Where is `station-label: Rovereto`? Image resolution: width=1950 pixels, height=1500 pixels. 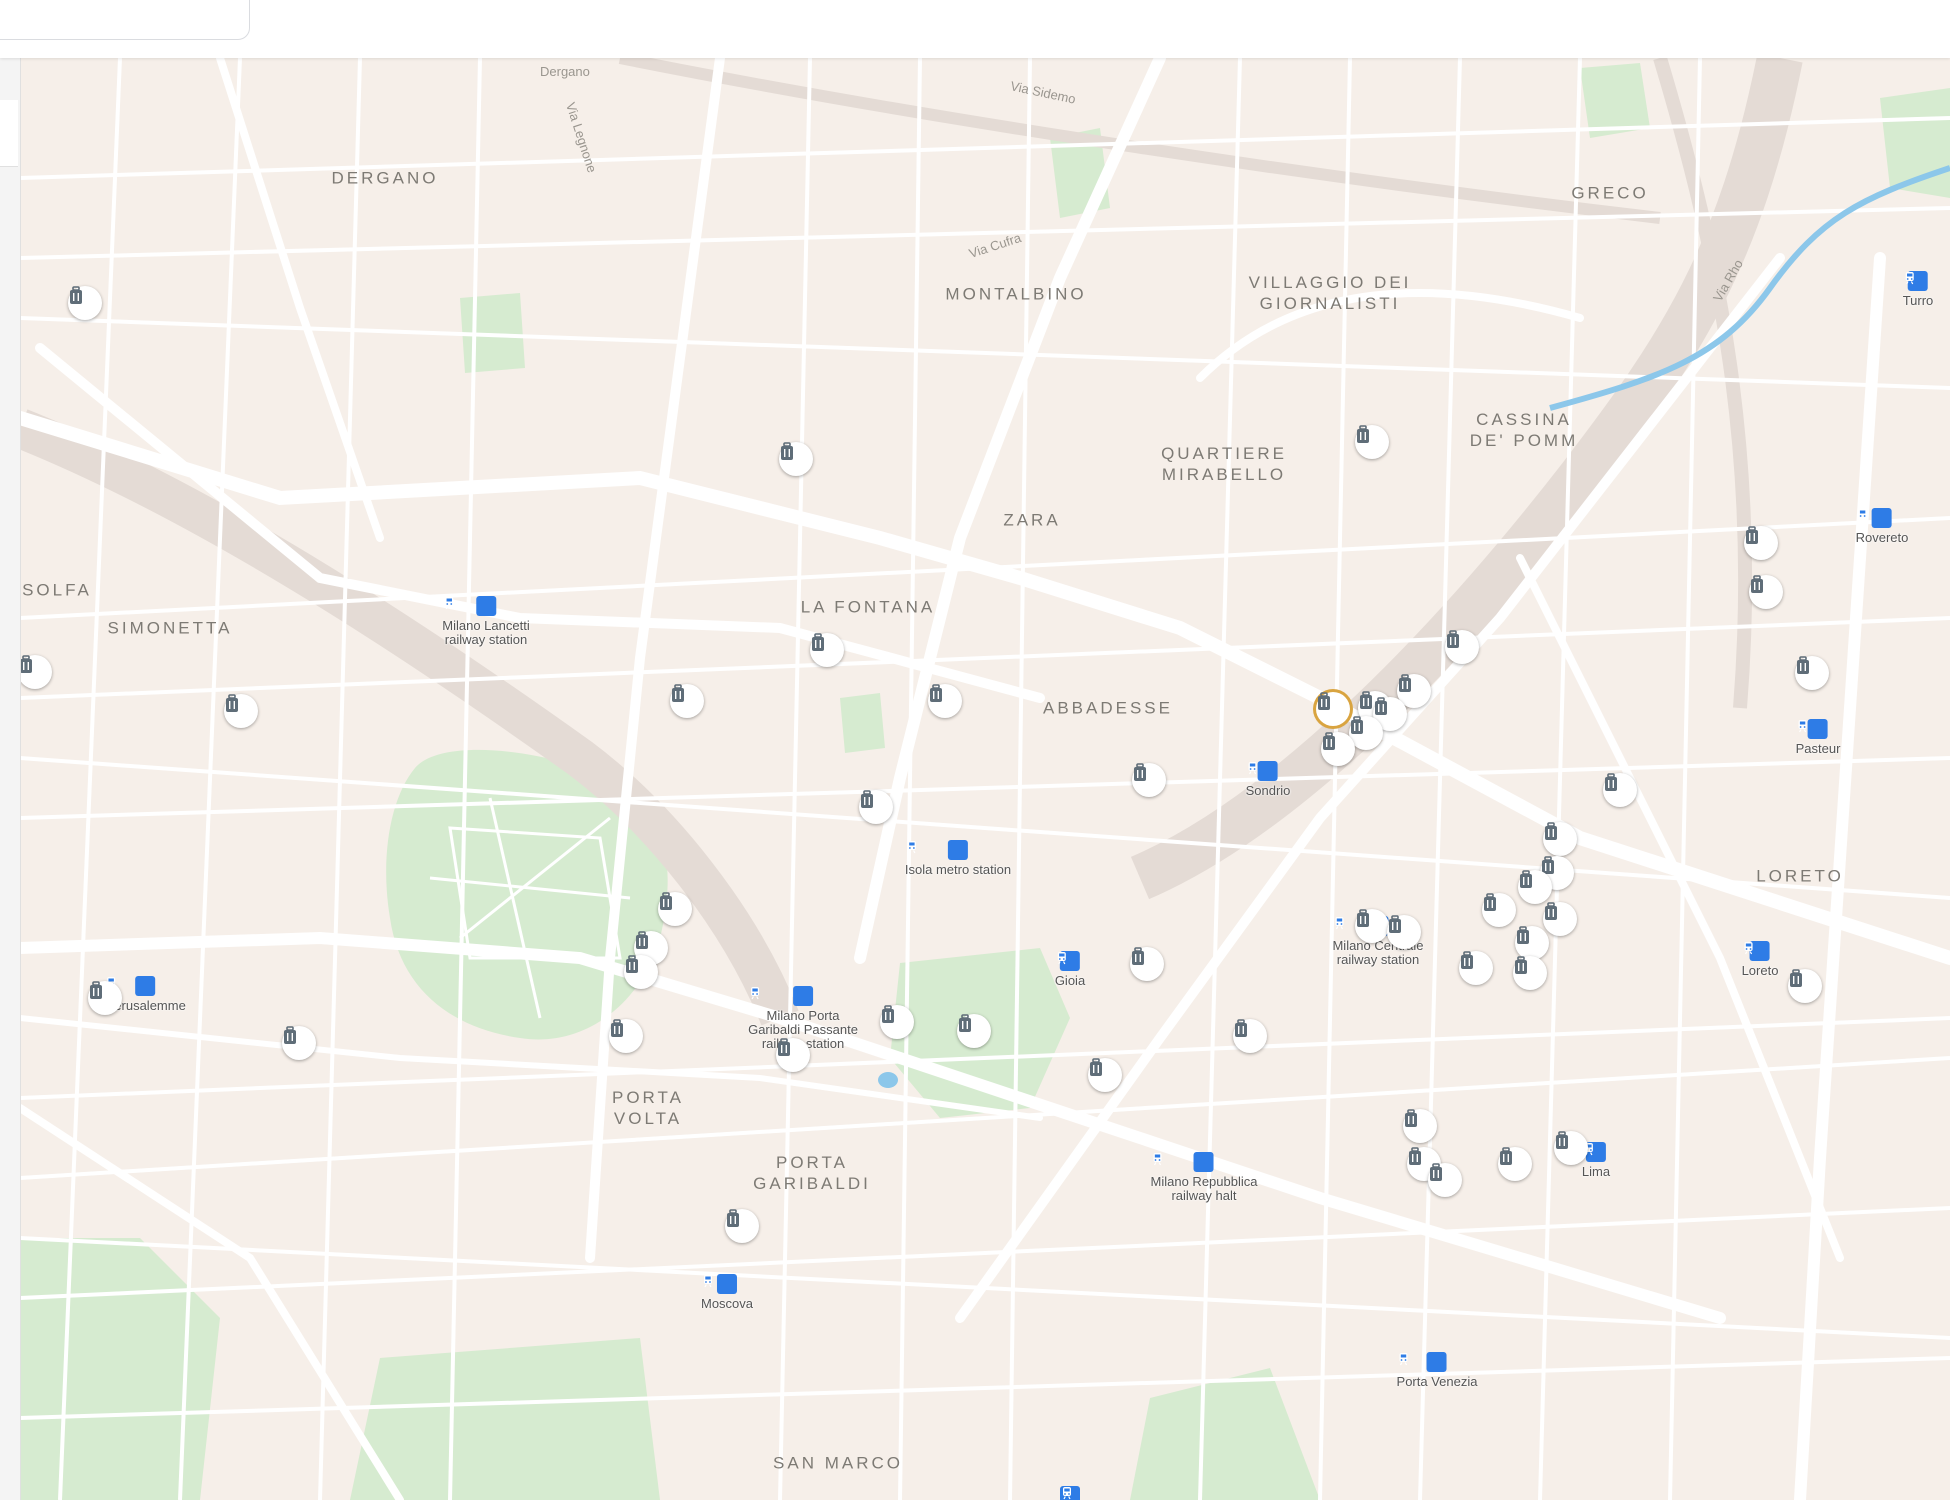 station-label: Rovereto is located at coordinates (1882, 537).